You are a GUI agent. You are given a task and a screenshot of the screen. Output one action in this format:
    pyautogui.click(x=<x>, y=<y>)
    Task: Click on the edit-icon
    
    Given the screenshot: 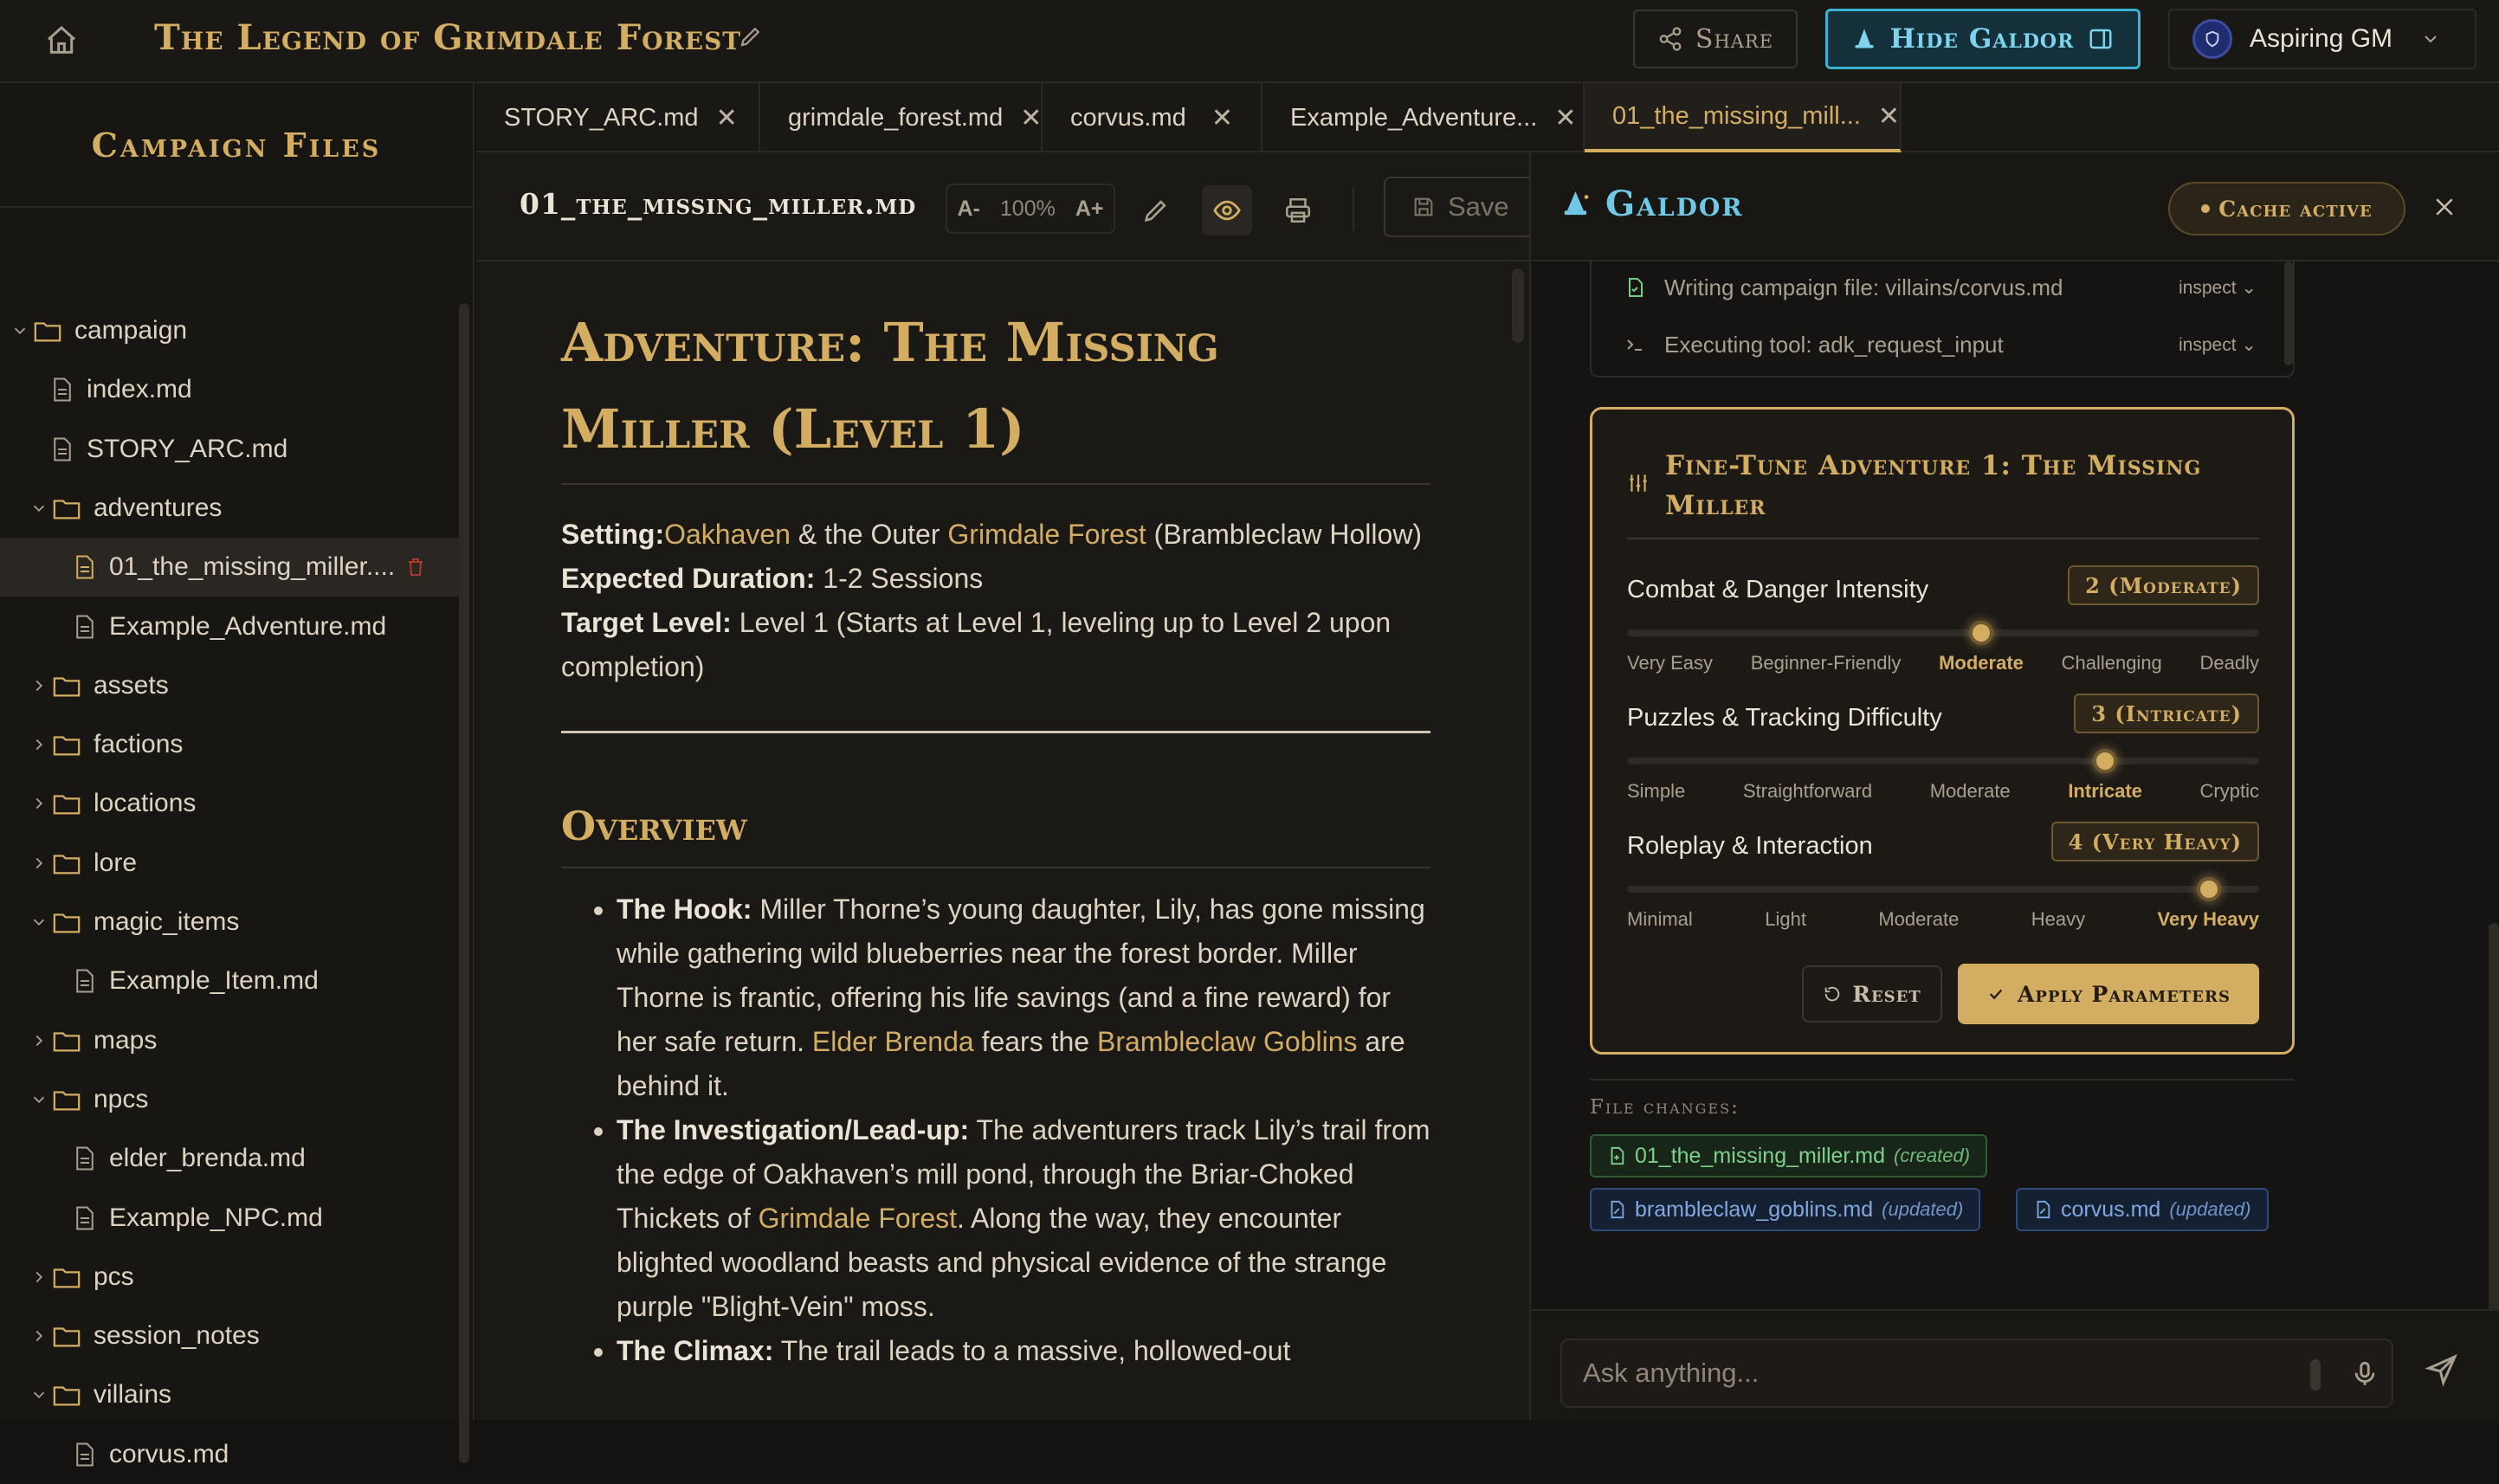 What is the action you would take?
    pyautogui.click(x=1156, y=210)
    